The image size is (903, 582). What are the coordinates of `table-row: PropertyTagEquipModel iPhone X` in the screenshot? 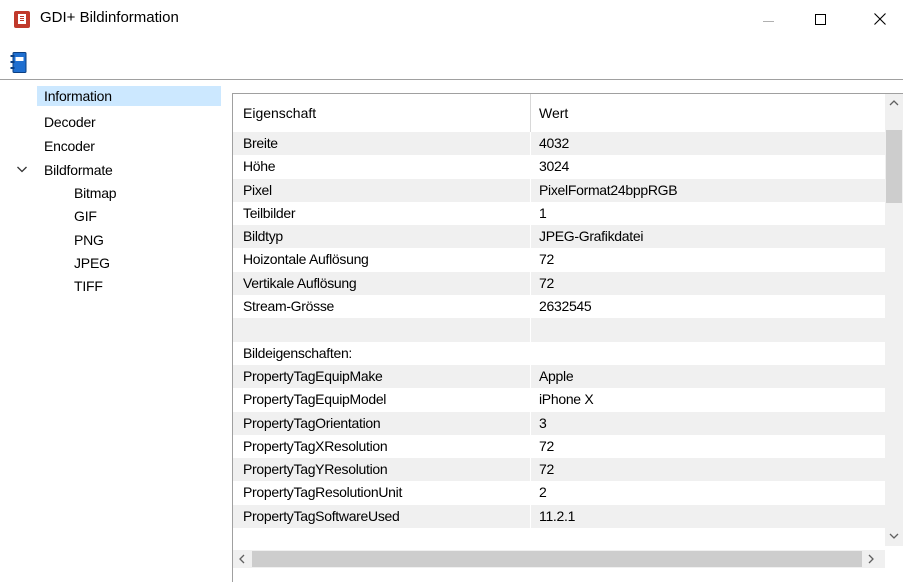 It's located at (559, 400).